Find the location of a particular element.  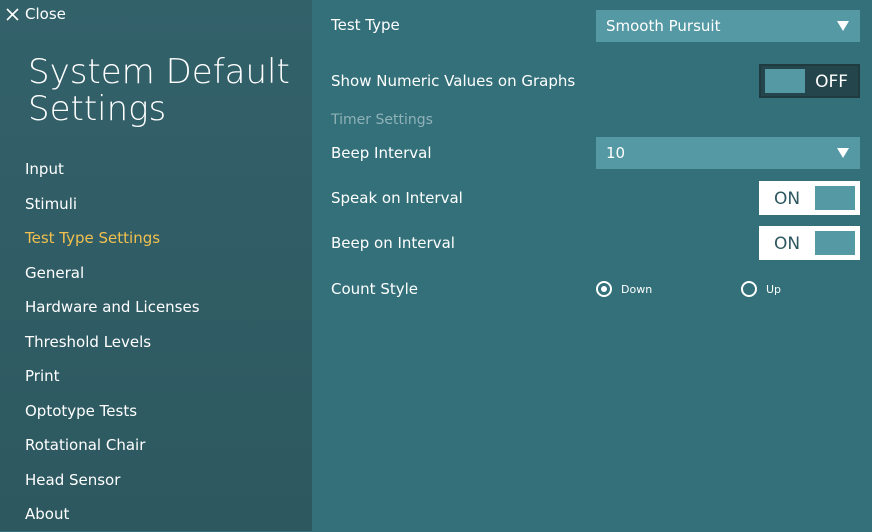

beep-interval-dropdown: 10 is located at coordinates (728, 153).